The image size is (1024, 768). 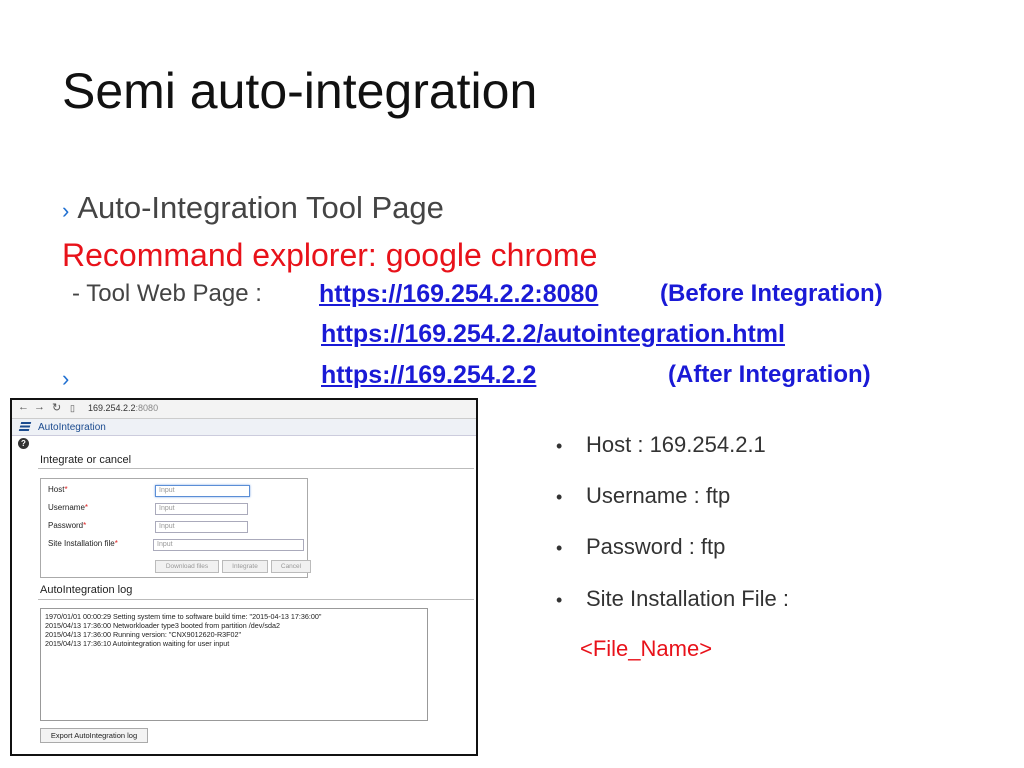 What do you see at coordinates (661, 444) in the screenshot?
I see `credential-item: • Host : 169.254.2.1` at bounding box center [661, 444].